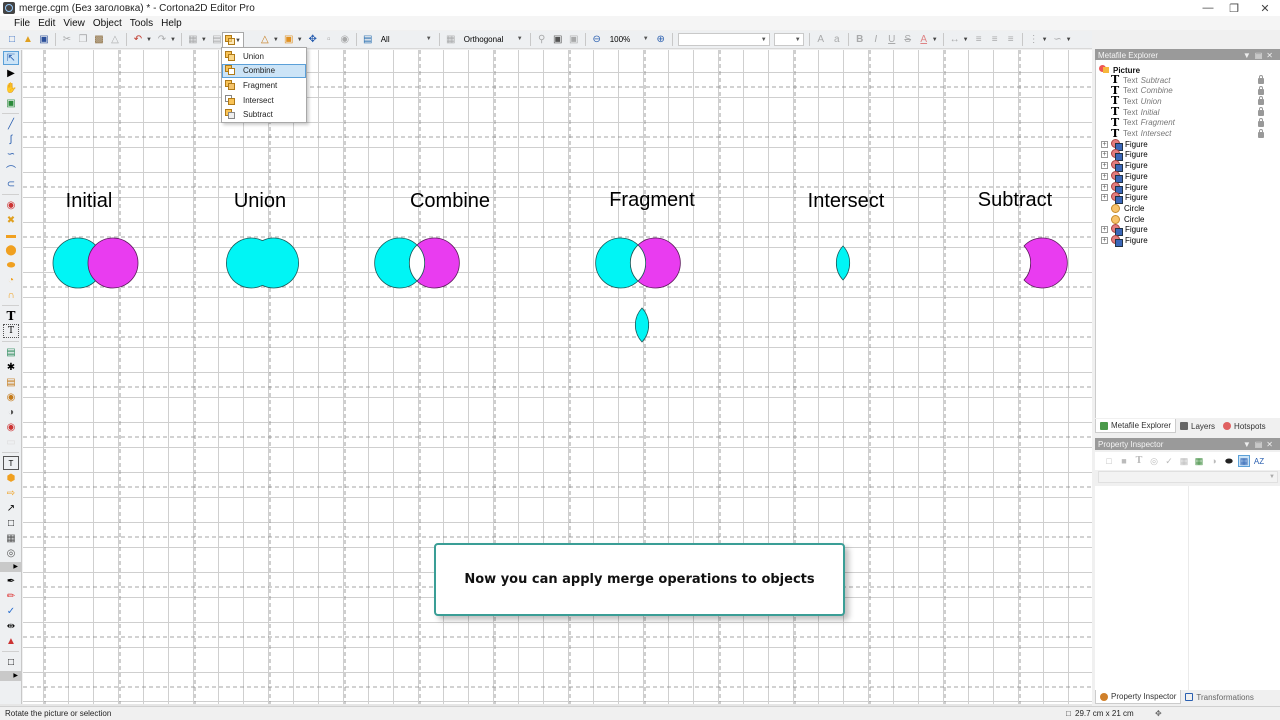  Describe the element at coordinates (22, 23) in the screenshot. I see `menu-file: File` at that location.